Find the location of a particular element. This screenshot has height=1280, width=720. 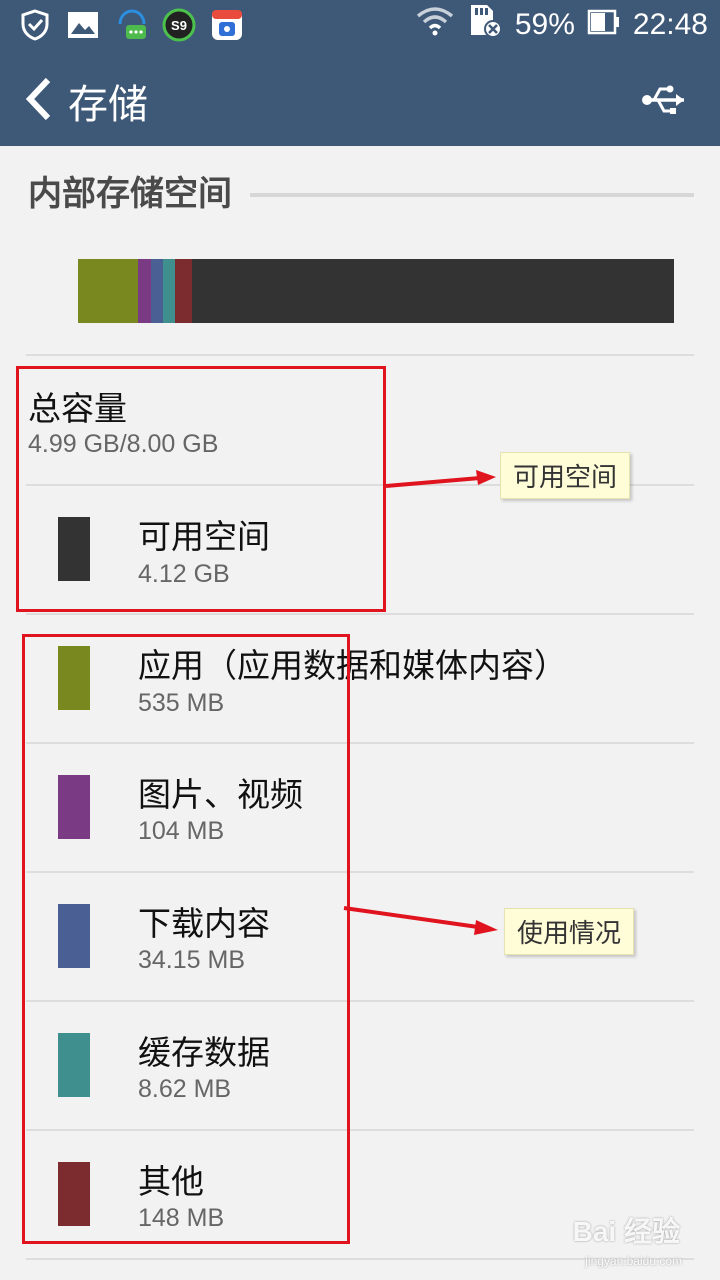

highlight-box-total is located at coordinates (201, 489).